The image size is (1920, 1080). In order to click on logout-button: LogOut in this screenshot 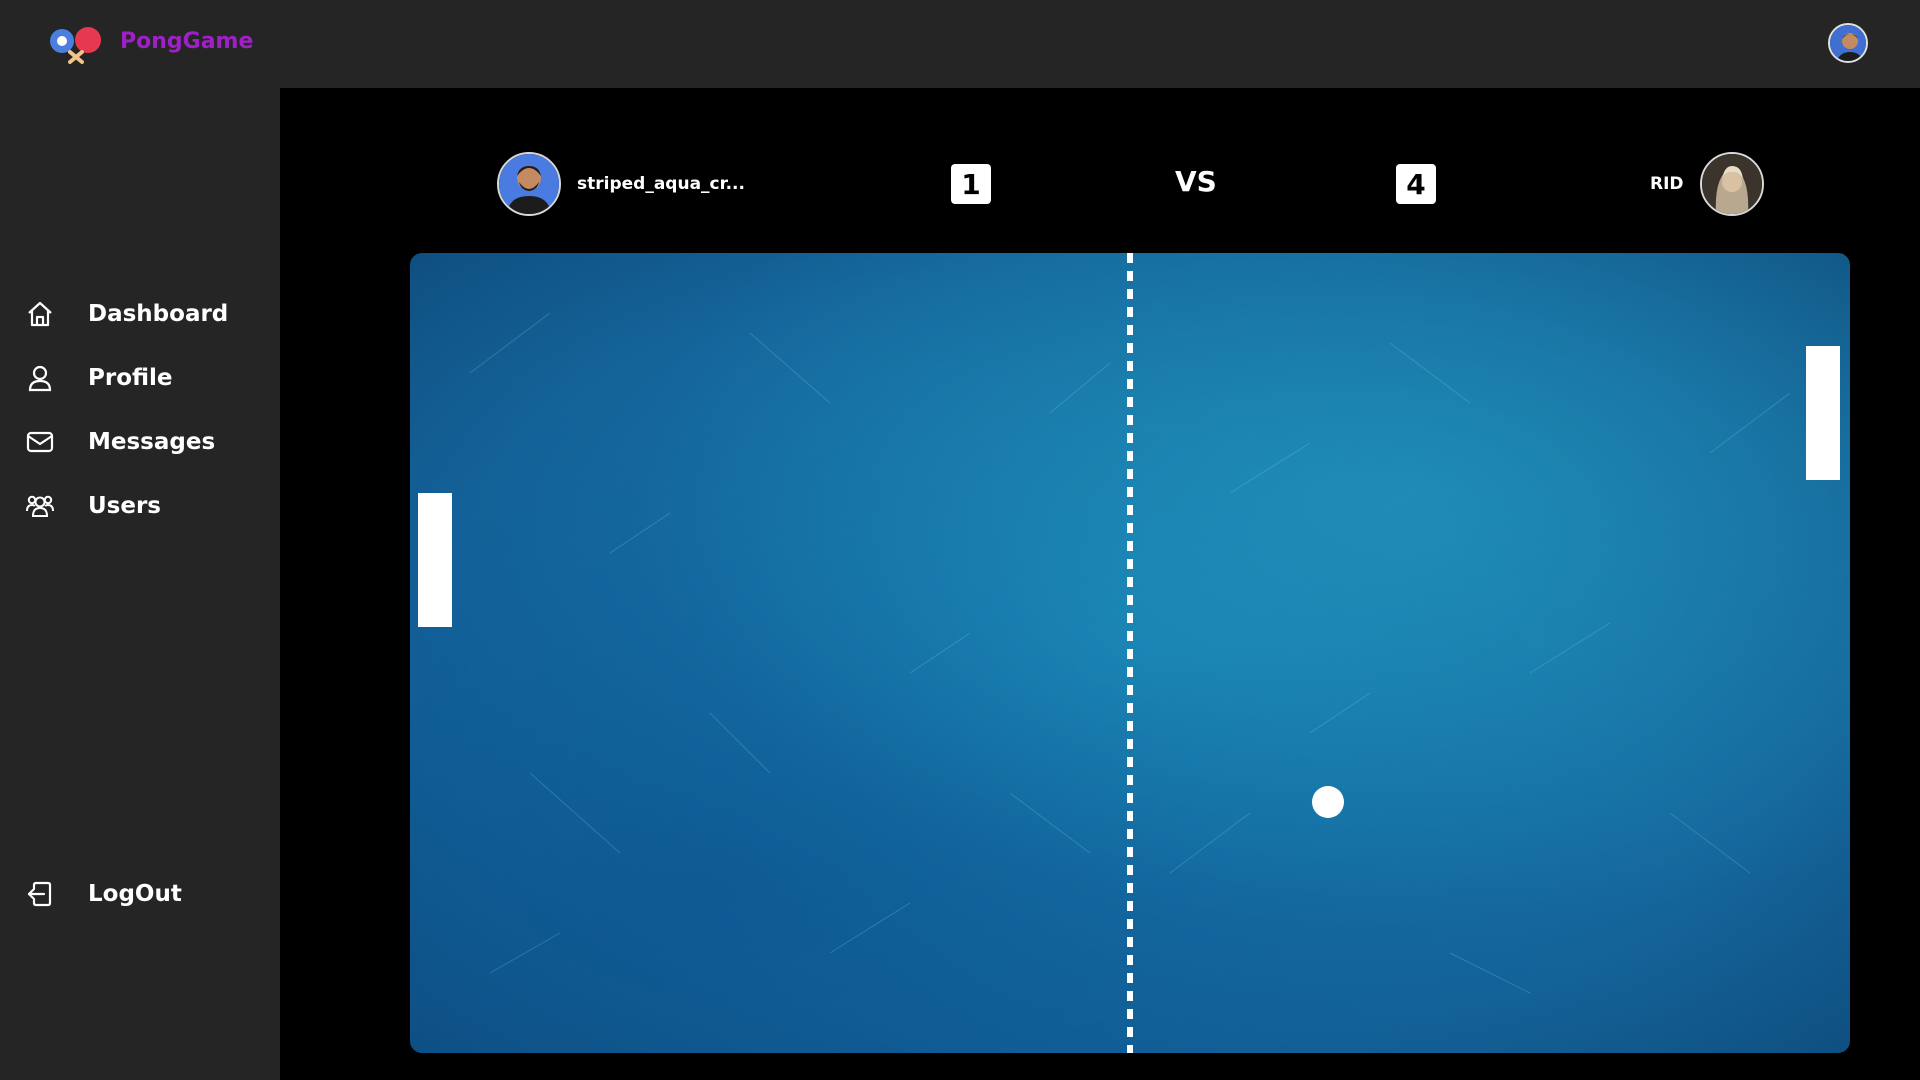, I will do `click(144, 894)`.